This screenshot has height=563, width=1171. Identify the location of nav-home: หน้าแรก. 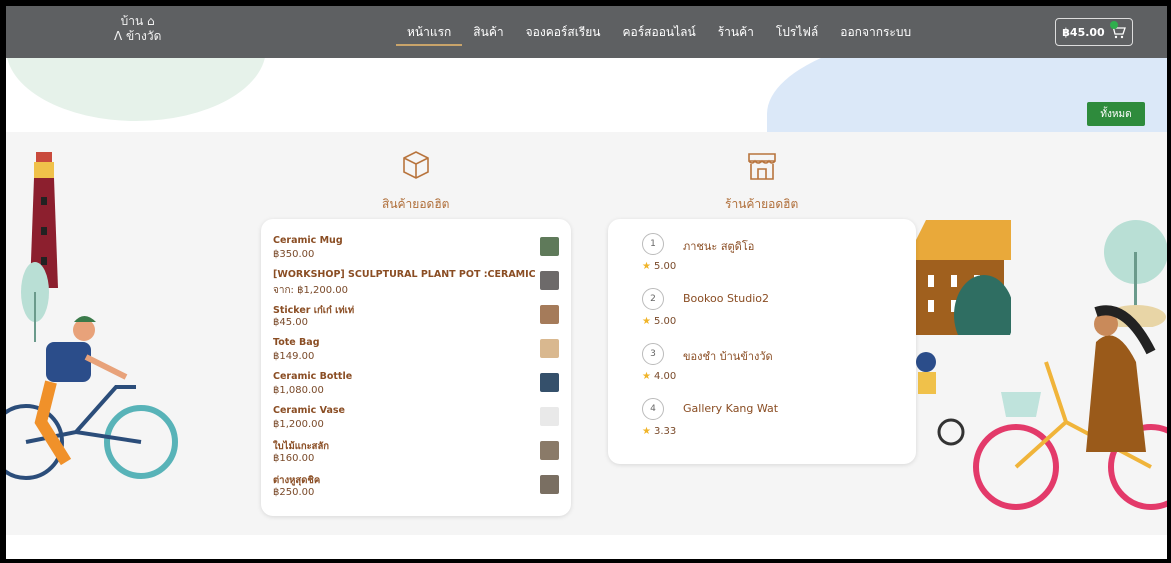
(429, 32).